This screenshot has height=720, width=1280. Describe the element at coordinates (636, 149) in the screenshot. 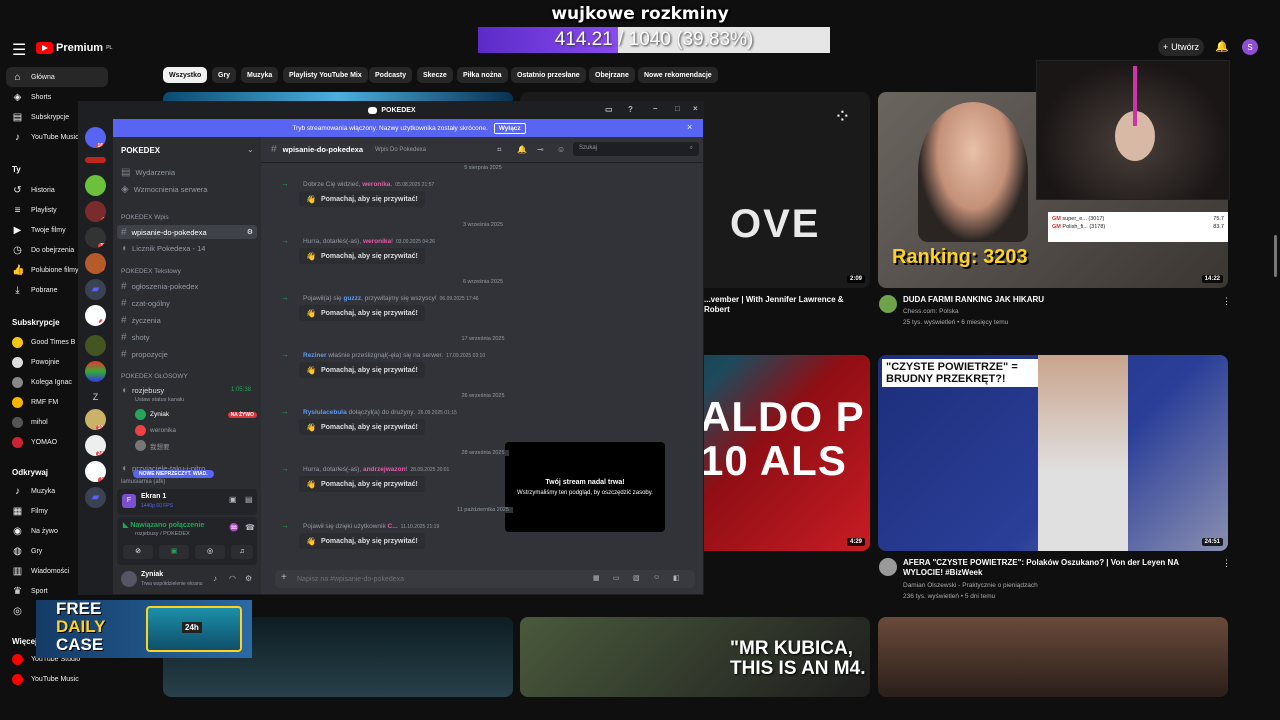

I see `search-input: Szukaj ⌕` at that location.